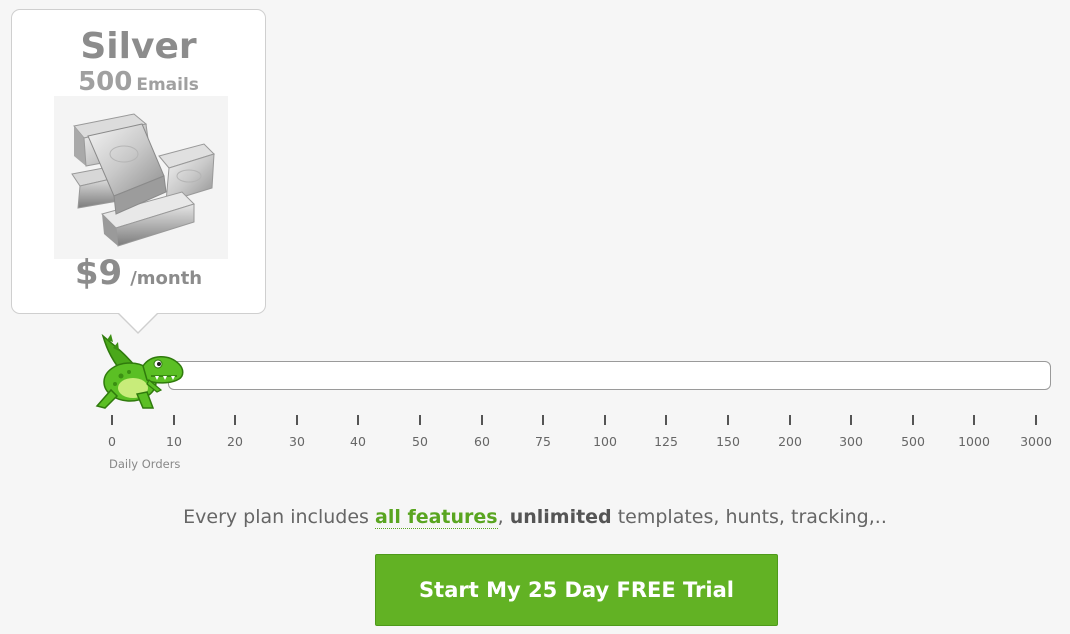 The width and height of the screenshot is (1070, 634). What do you see at coordinates (98, 273) in the screenshot?
I see `plan-price-amount: $9` at bounding box center [98, 273].